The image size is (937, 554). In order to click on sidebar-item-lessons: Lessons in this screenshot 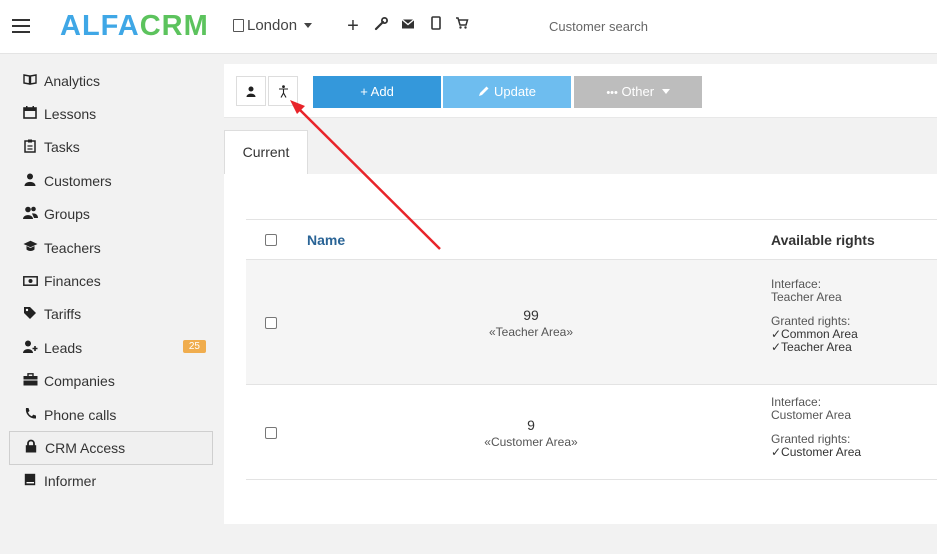, I will do `click(112, 113)`.